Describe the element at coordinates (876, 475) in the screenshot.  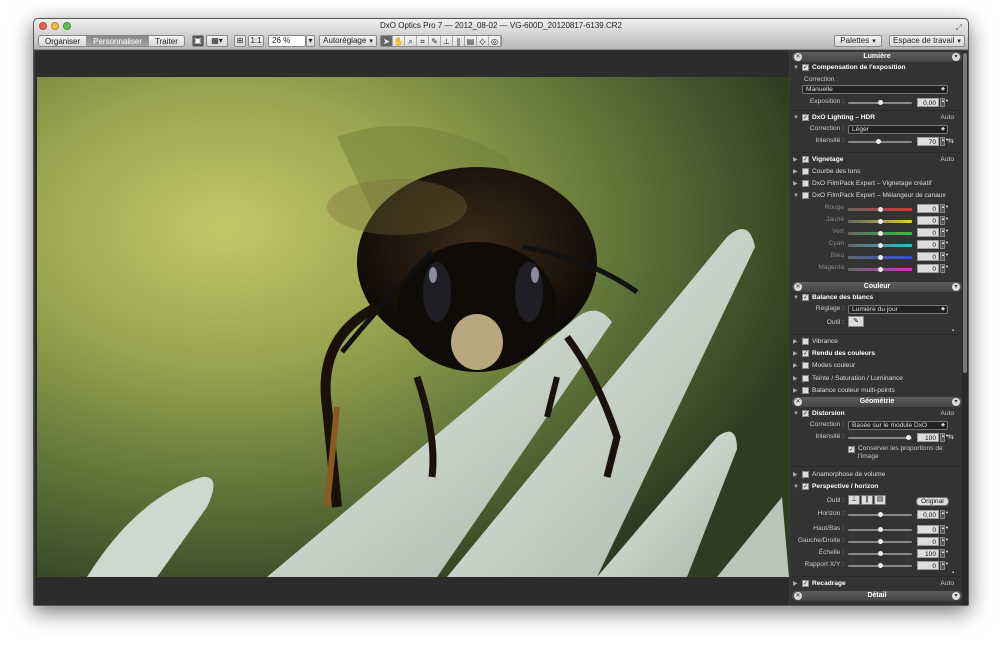
I see `volume-anamorphosis-section: ▶ Anamorphose de volume` at that location.